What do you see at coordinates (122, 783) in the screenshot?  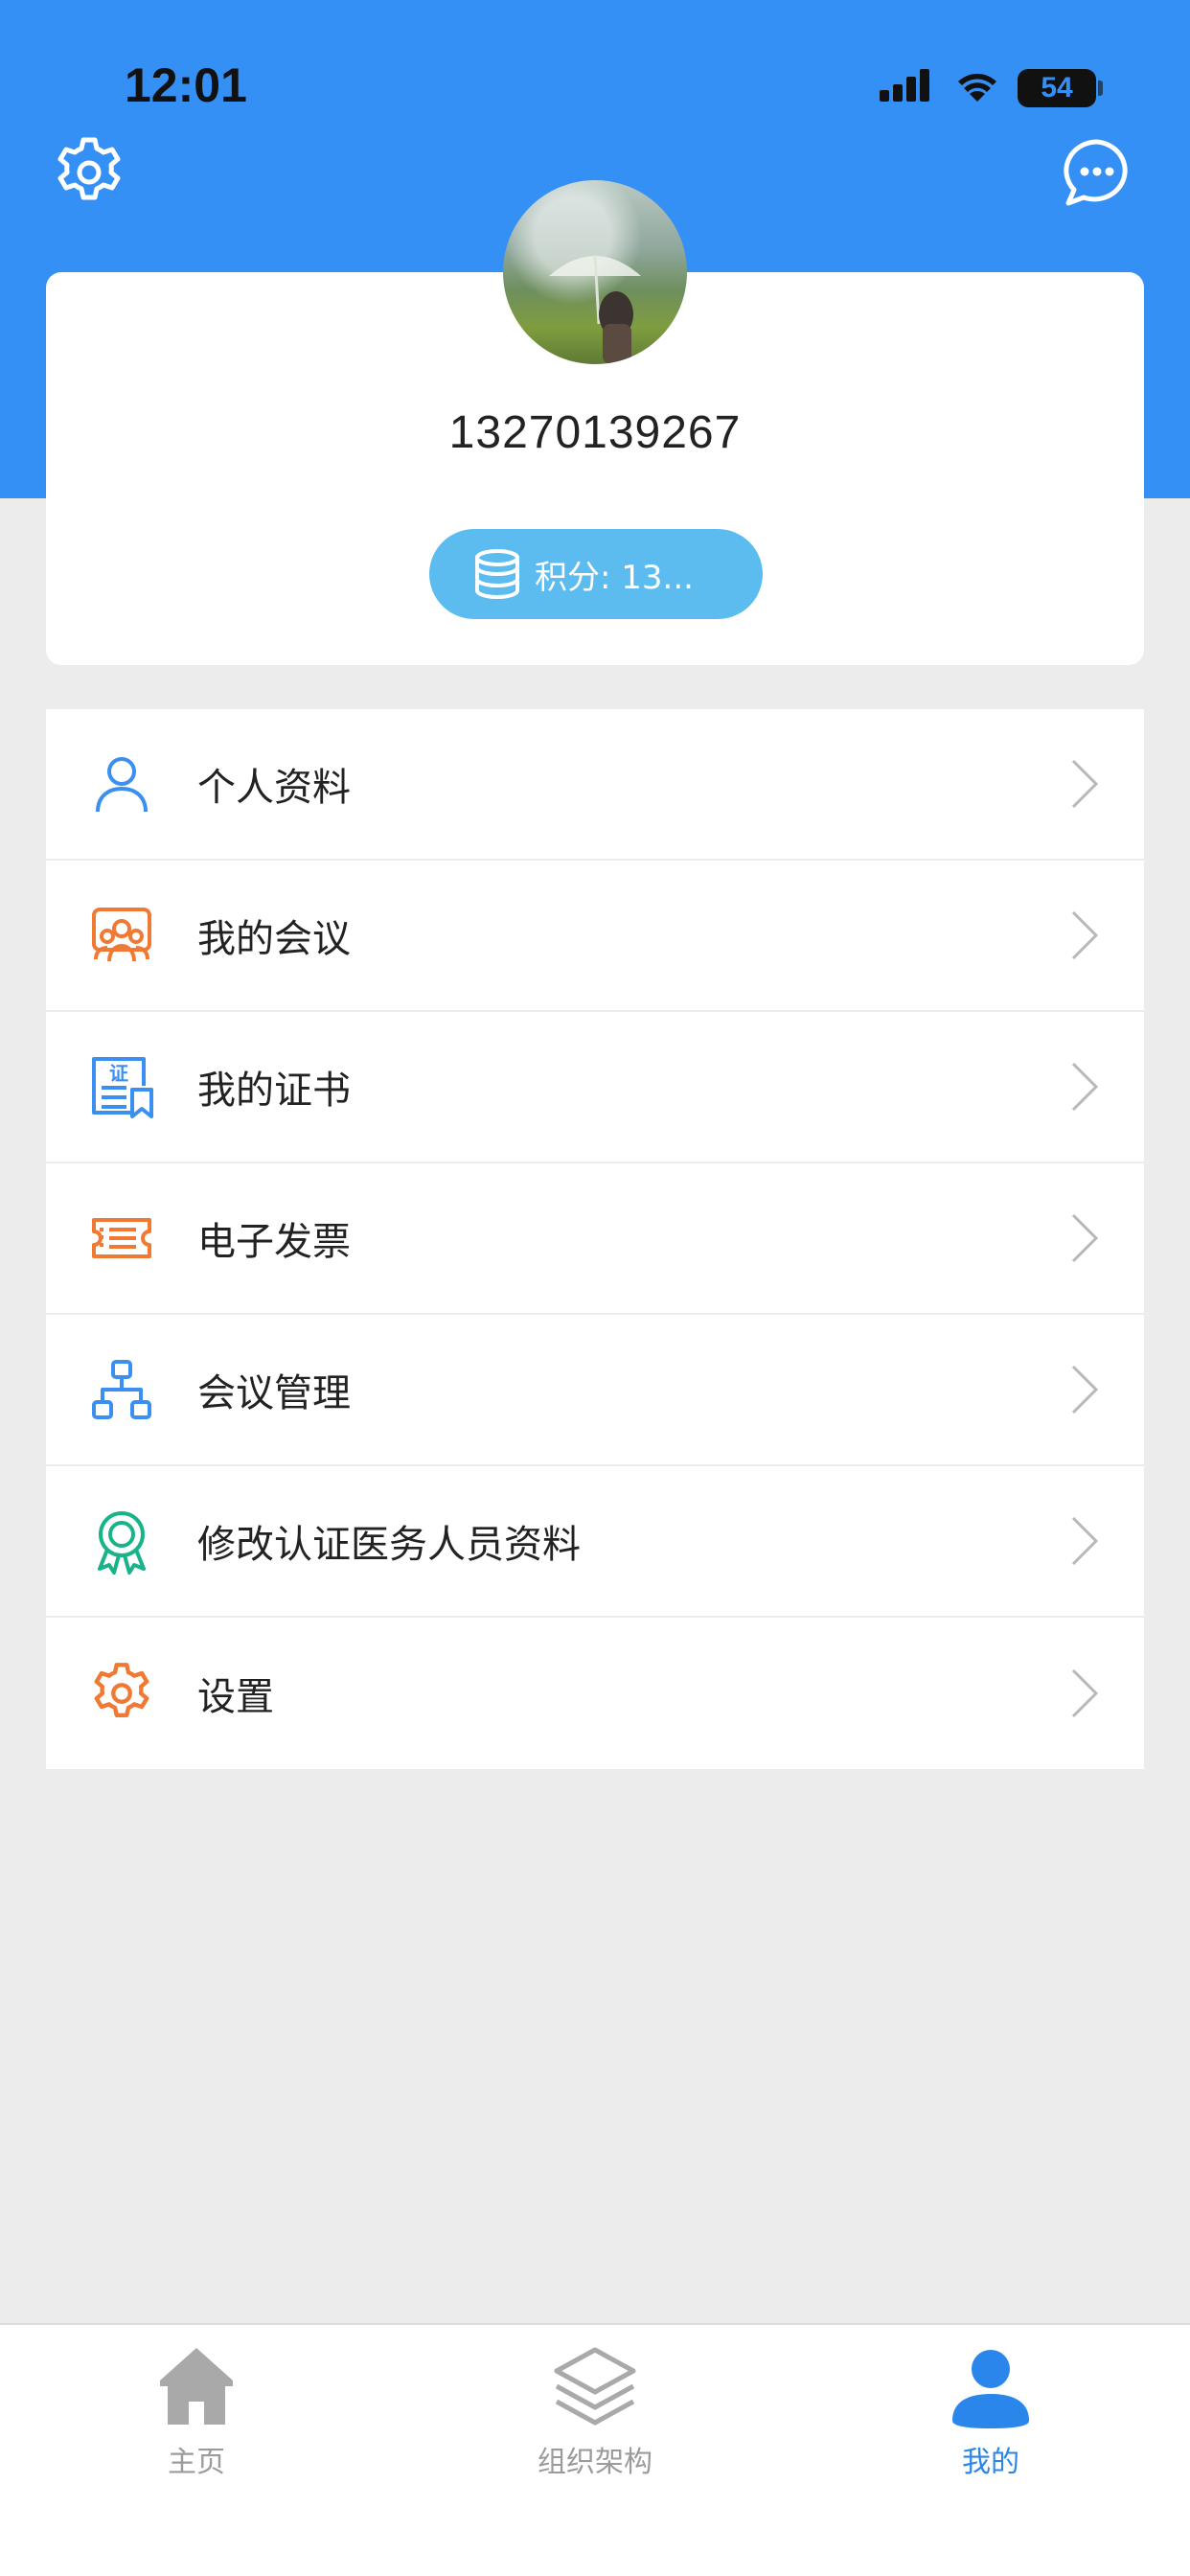 I see `person-icon` at bounding box center [122, 783].